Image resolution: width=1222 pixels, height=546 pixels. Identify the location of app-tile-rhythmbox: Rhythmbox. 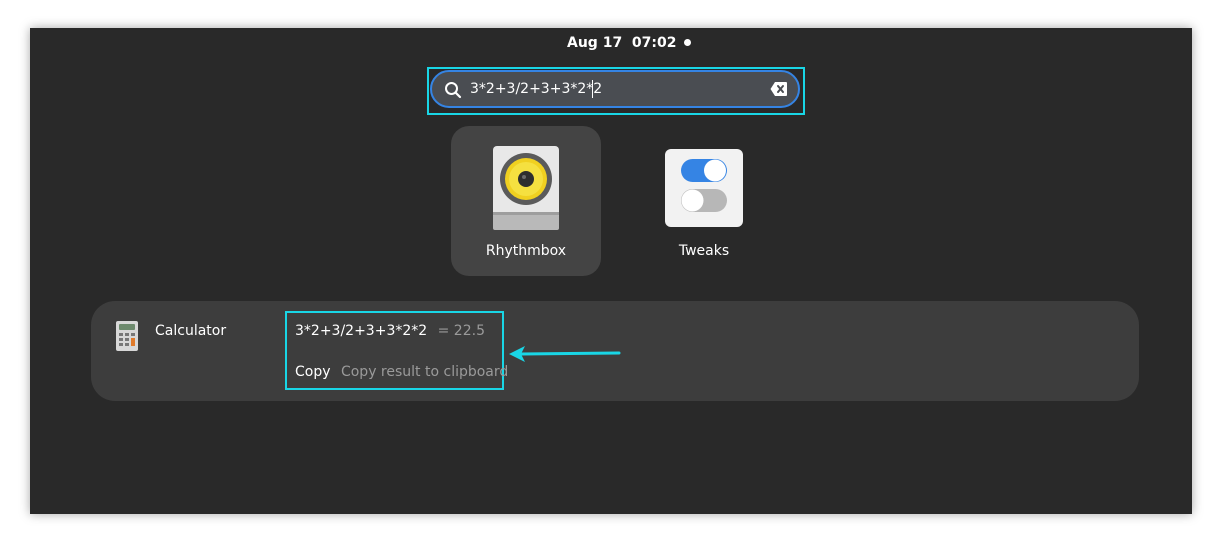
(526, 201).